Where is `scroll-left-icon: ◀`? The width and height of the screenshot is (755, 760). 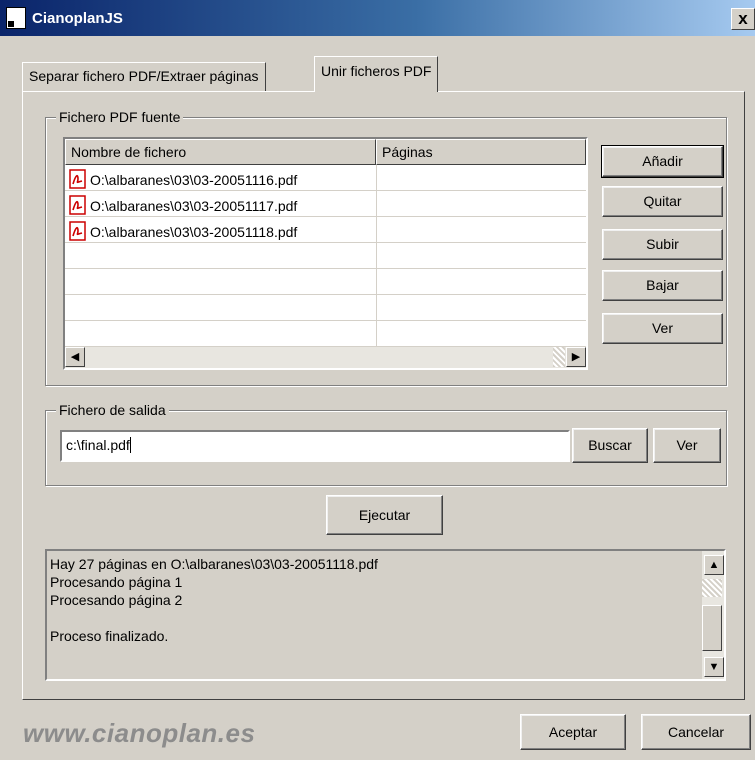 scroll-left-icon: ◀ is located at coordinates (75, 357).